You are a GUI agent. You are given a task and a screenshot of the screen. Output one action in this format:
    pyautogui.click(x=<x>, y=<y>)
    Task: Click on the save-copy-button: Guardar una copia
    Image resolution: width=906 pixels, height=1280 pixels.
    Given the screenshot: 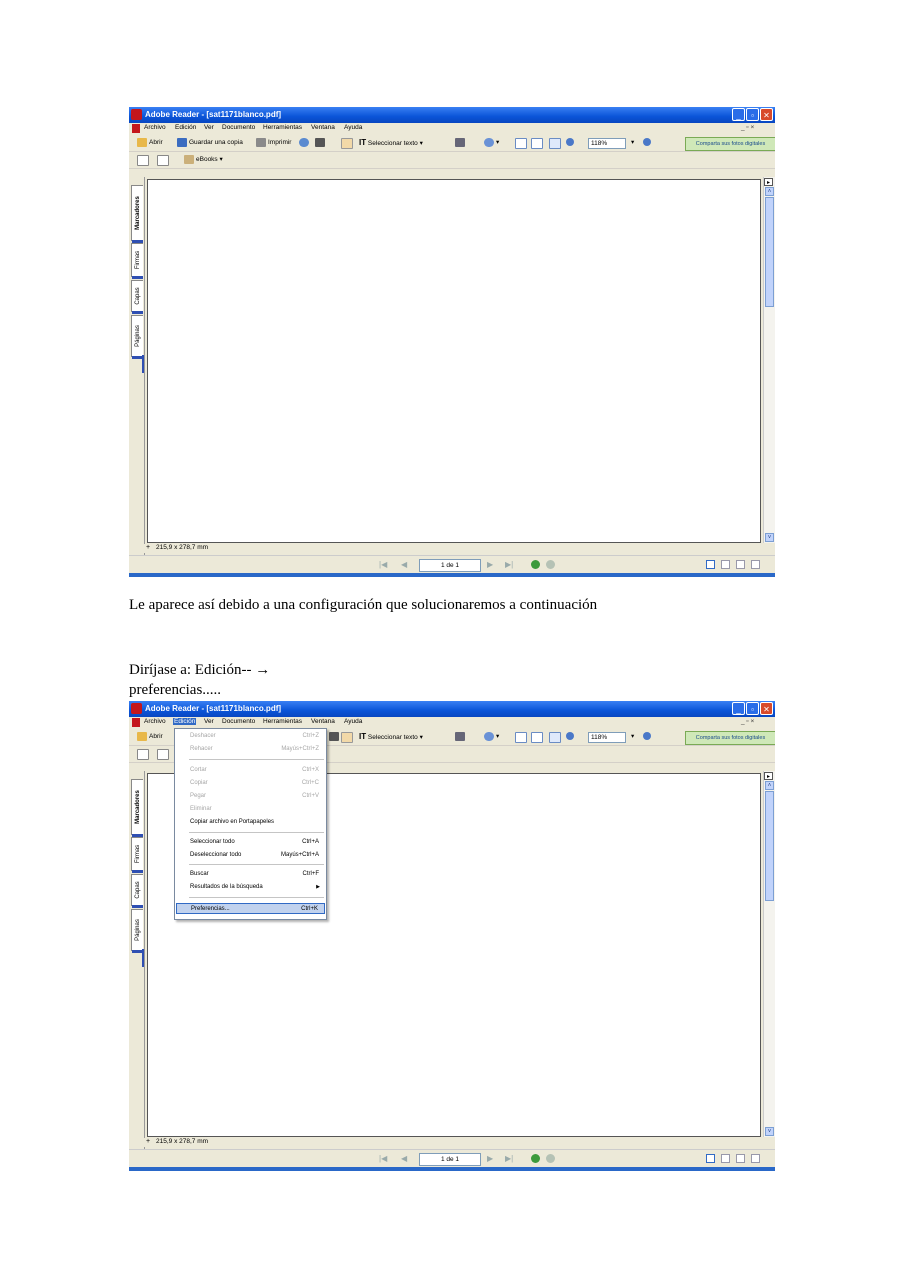 What is the action you would take?
    pyautogui.click(x=210, y=142)
    